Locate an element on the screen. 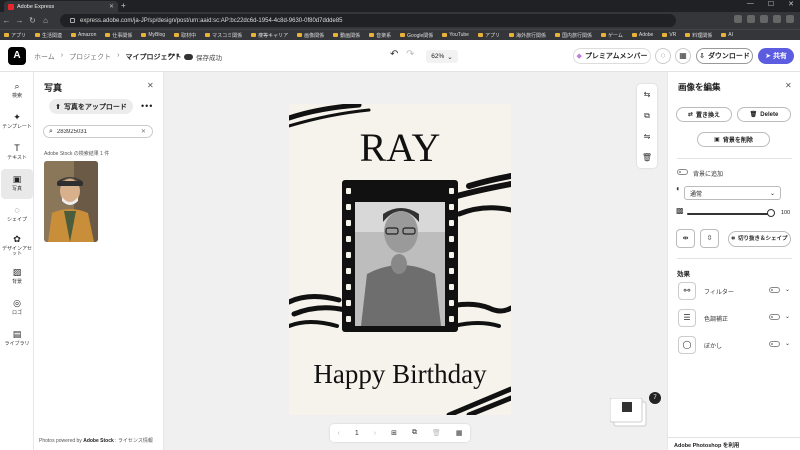  grid-view-icon: ▦ is located at coordinates (459, 433).